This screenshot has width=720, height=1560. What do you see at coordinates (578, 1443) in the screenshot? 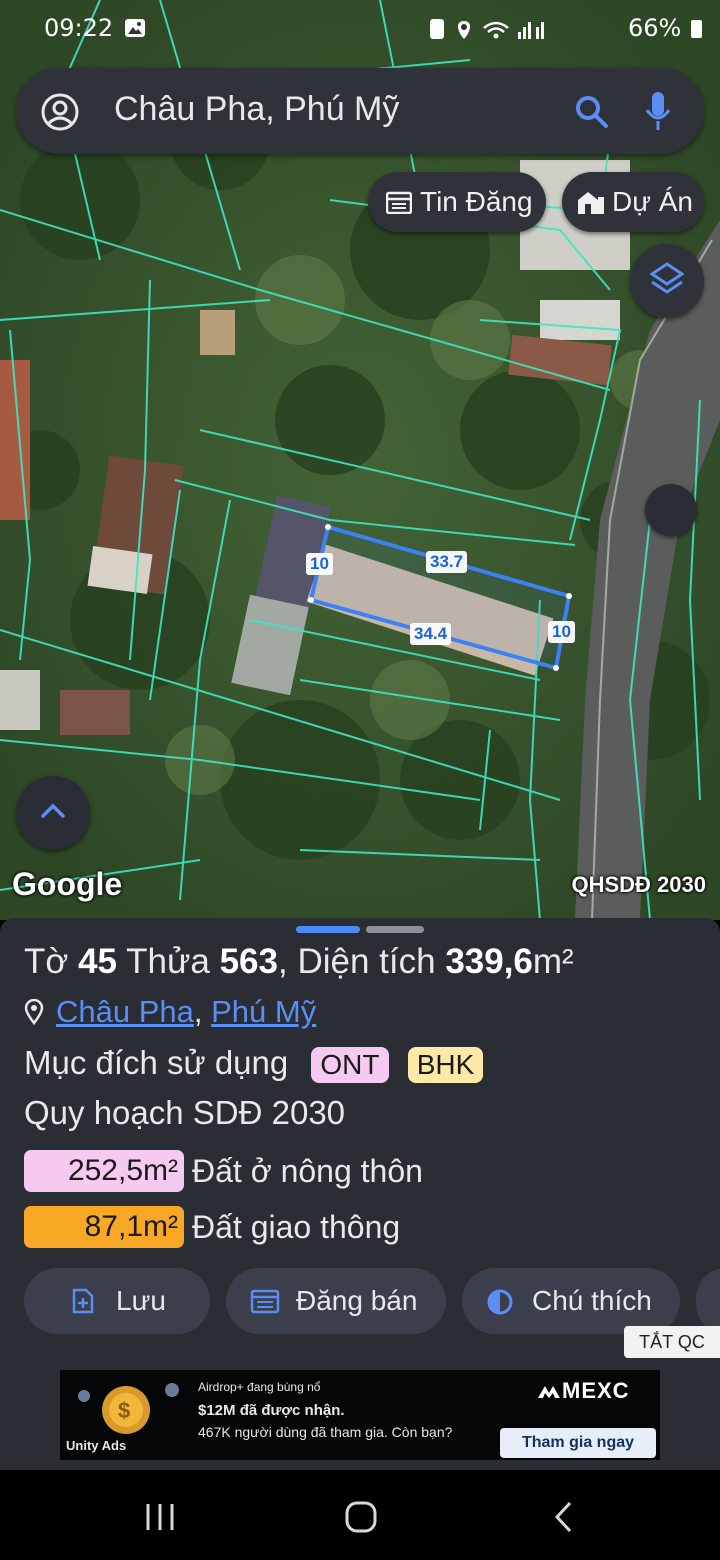
I see `ad-cta-button: Tham gia ngay` at bounding box center [578, 1443].